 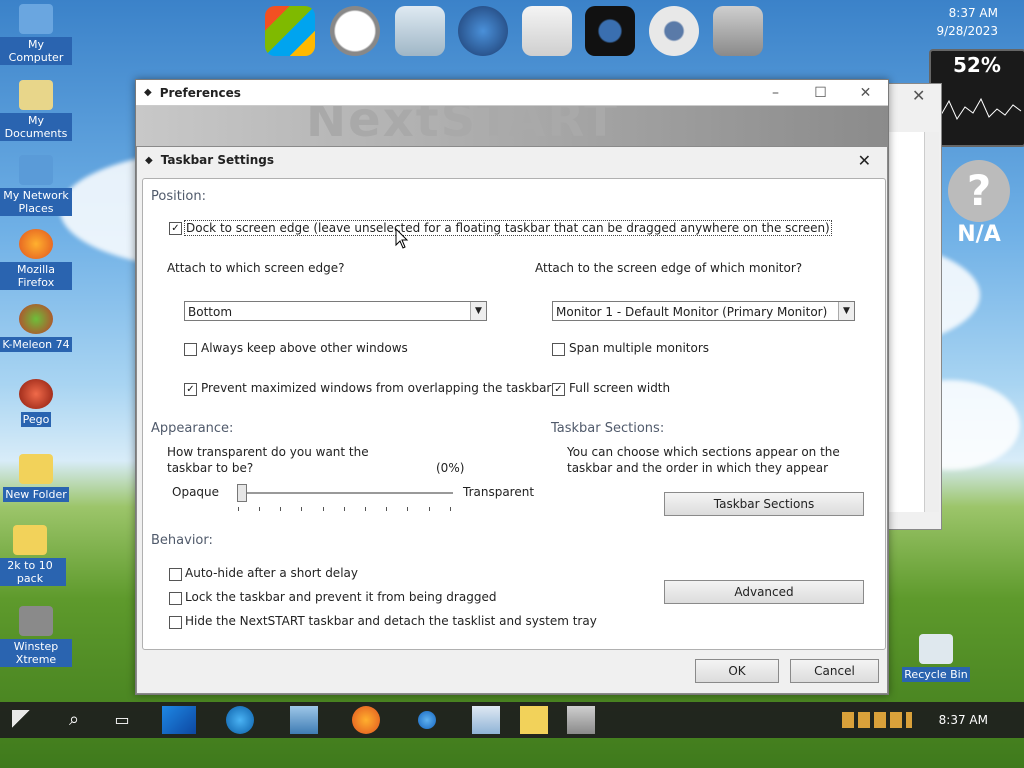 What do you see at coordinates (271, 573) in the screenshot?
I see `autohide-label: Auto-hide after a short delay` at bounding box center [271, 573].